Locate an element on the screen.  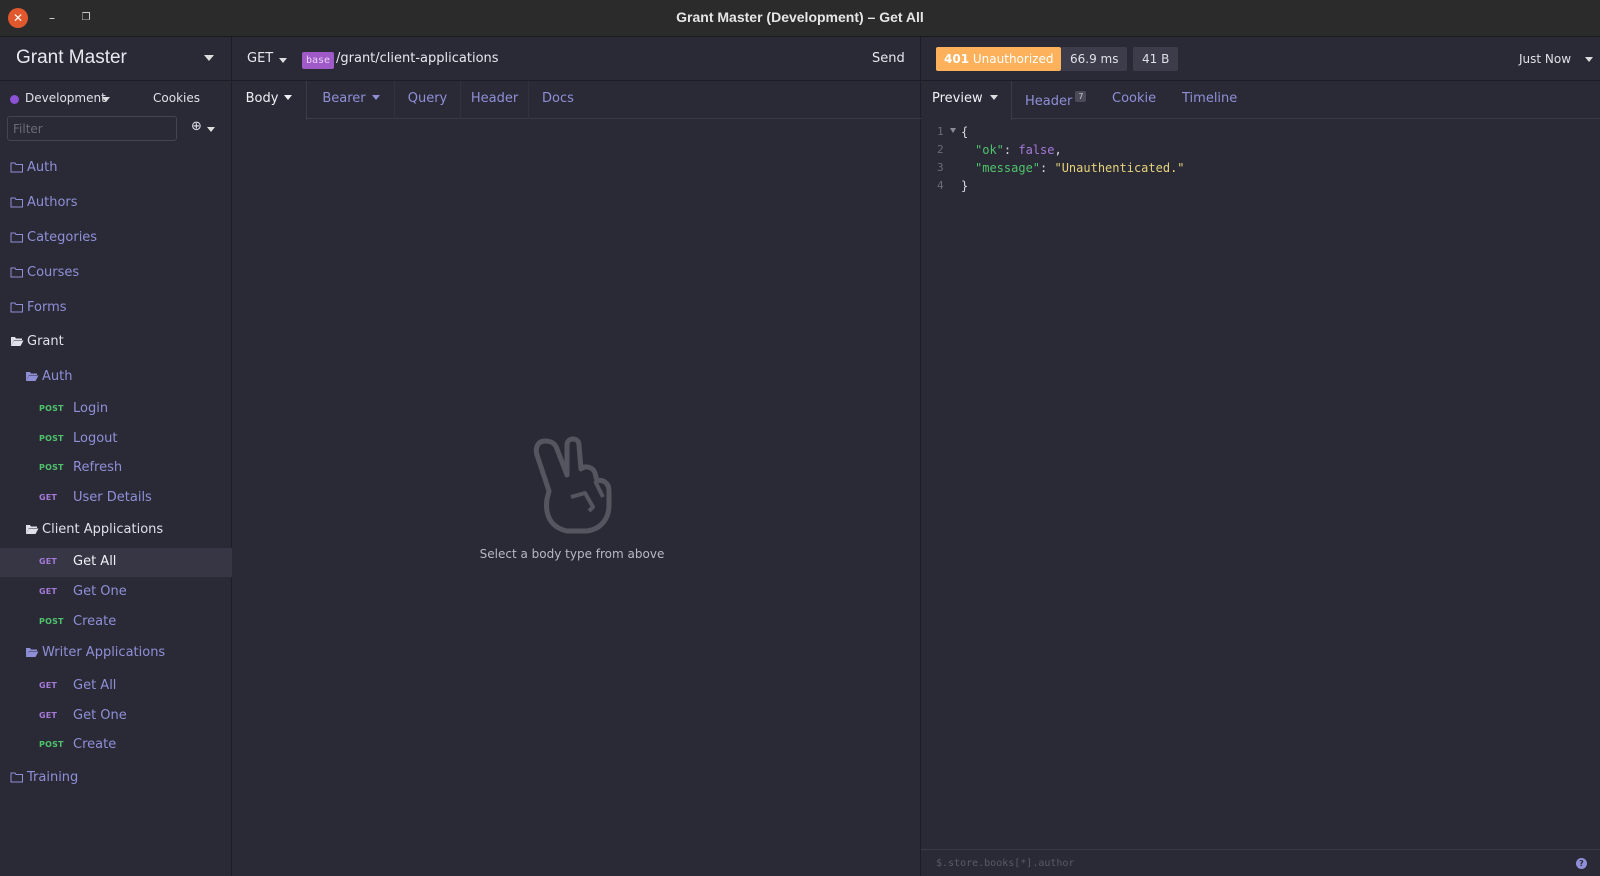
line-number: 4 is located at coordinates (940, 185).